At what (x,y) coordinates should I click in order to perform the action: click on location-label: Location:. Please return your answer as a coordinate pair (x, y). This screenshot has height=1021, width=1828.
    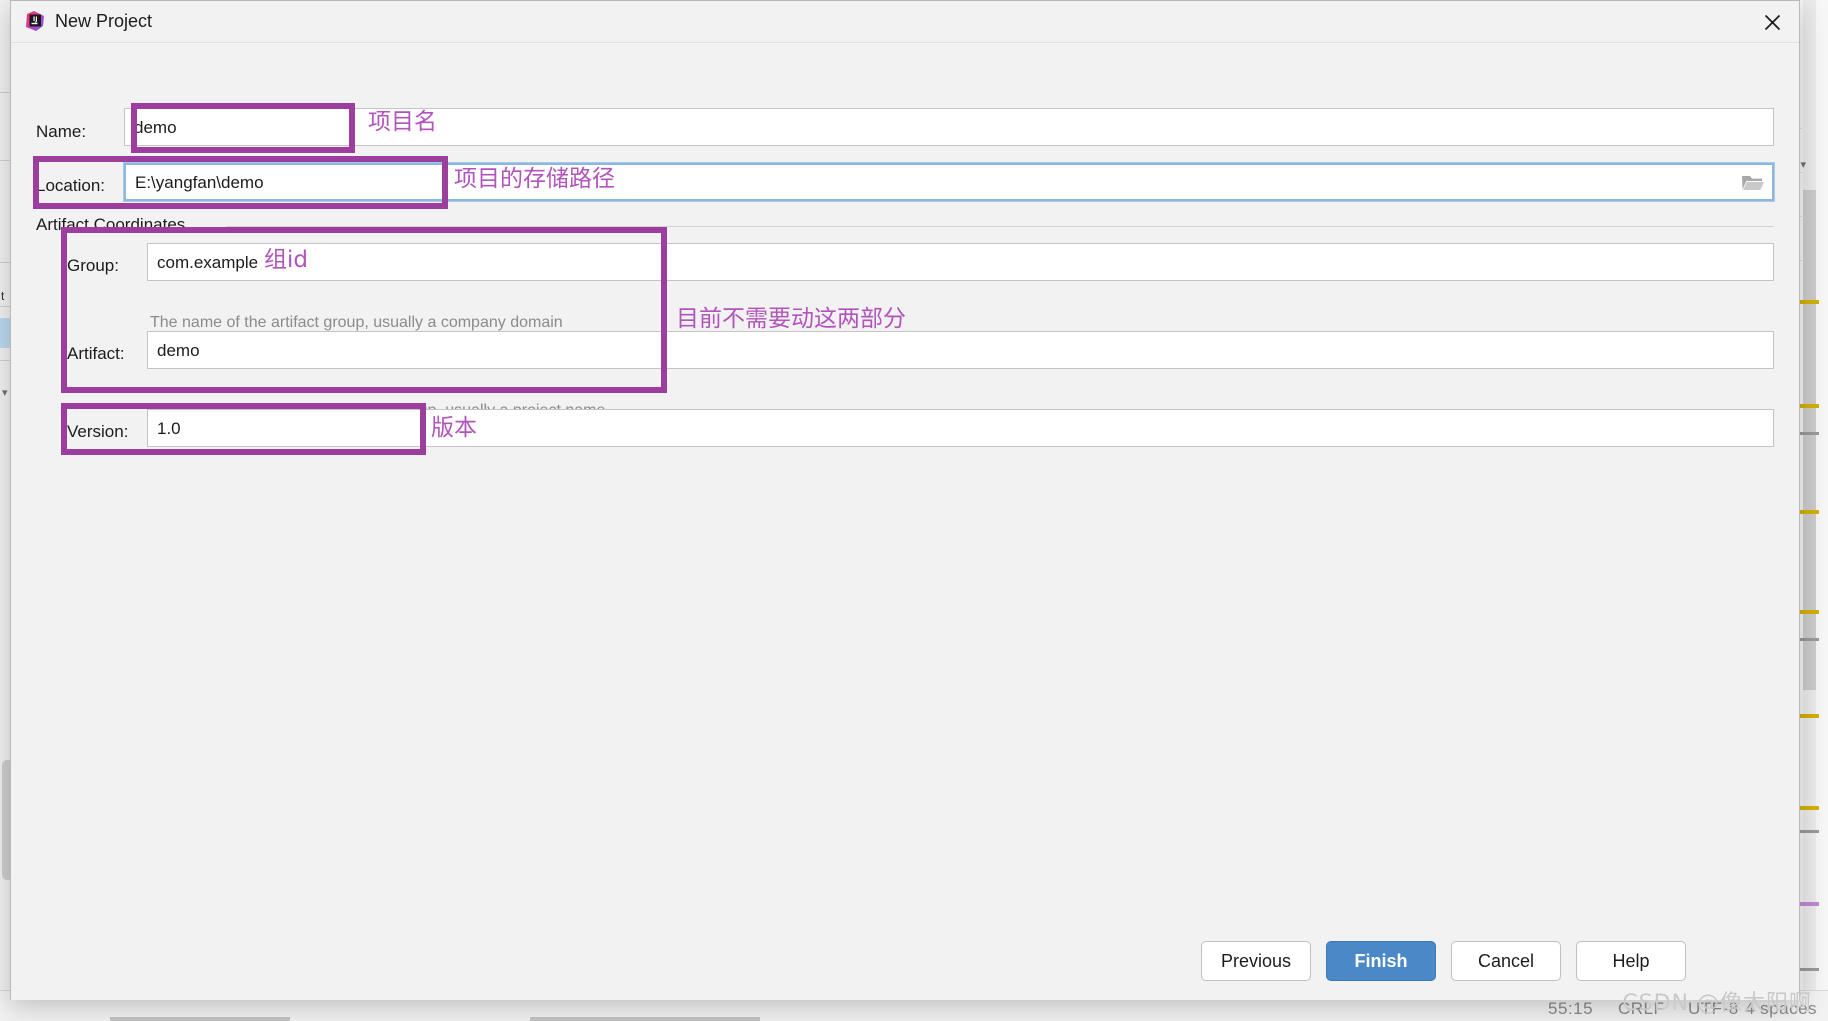
    Looking at the image, I should click on (70, 185).